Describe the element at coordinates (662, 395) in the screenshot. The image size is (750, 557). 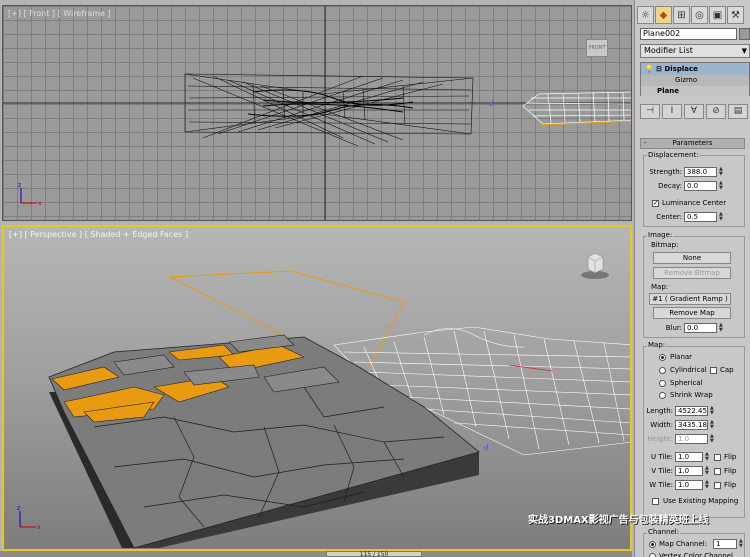
I see `shrink-wrap-radio` at that location.